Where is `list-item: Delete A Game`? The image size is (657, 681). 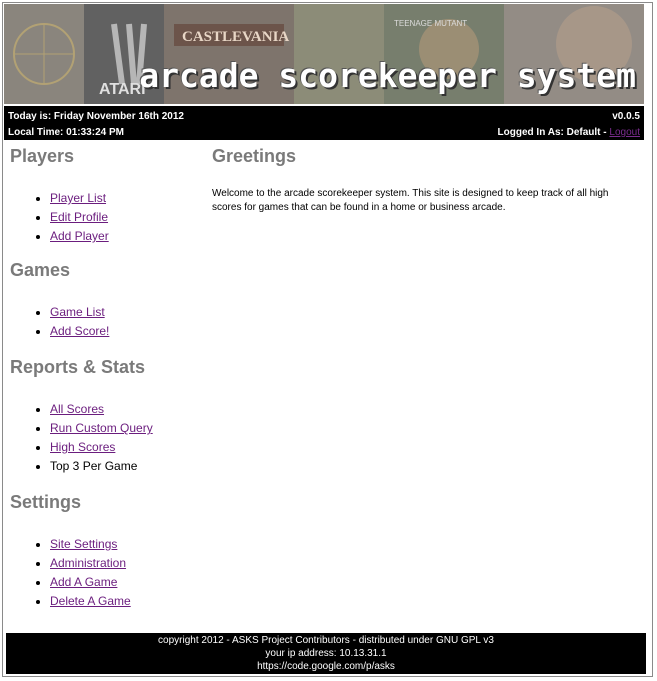
list-item: Delete A Game is located at coordinates (90, 601).